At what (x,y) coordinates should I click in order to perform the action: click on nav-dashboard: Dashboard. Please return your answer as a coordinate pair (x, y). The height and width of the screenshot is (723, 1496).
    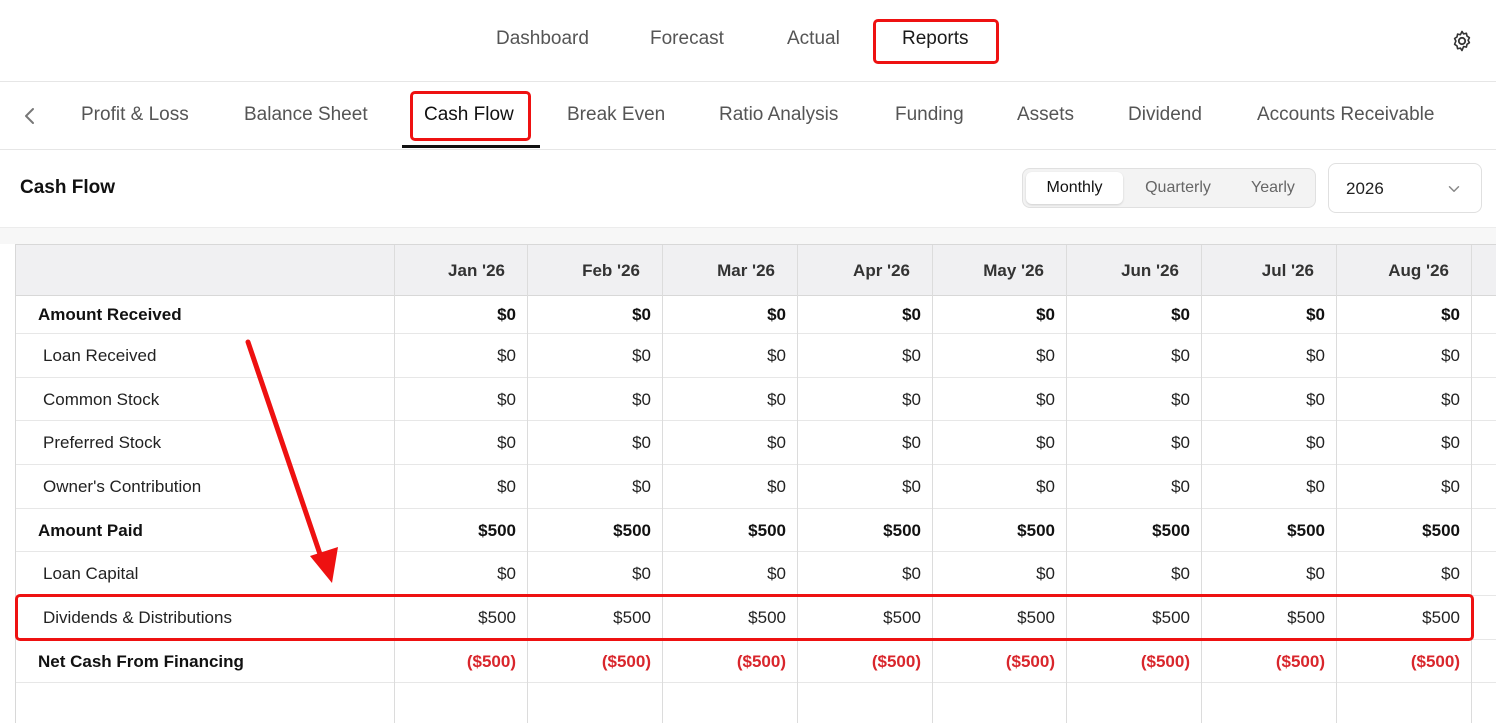
    Looking at the image, I should click on (542, 39).